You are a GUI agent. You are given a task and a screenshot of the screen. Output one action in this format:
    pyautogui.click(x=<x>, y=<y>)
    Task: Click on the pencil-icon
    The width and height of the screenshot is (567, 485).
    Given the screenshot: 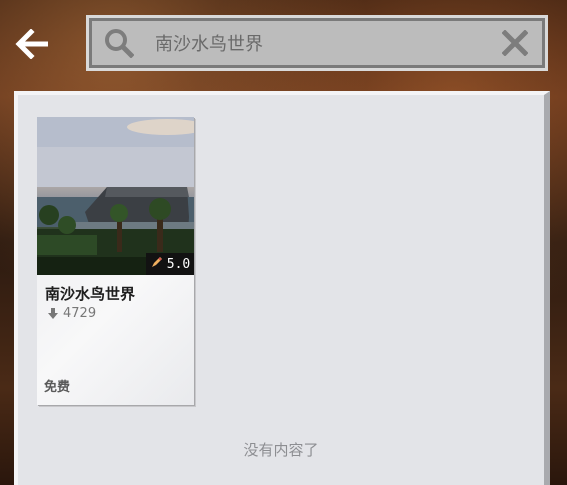 What is the action you would take?
    pyautogui.click(x=157, y=264)
    